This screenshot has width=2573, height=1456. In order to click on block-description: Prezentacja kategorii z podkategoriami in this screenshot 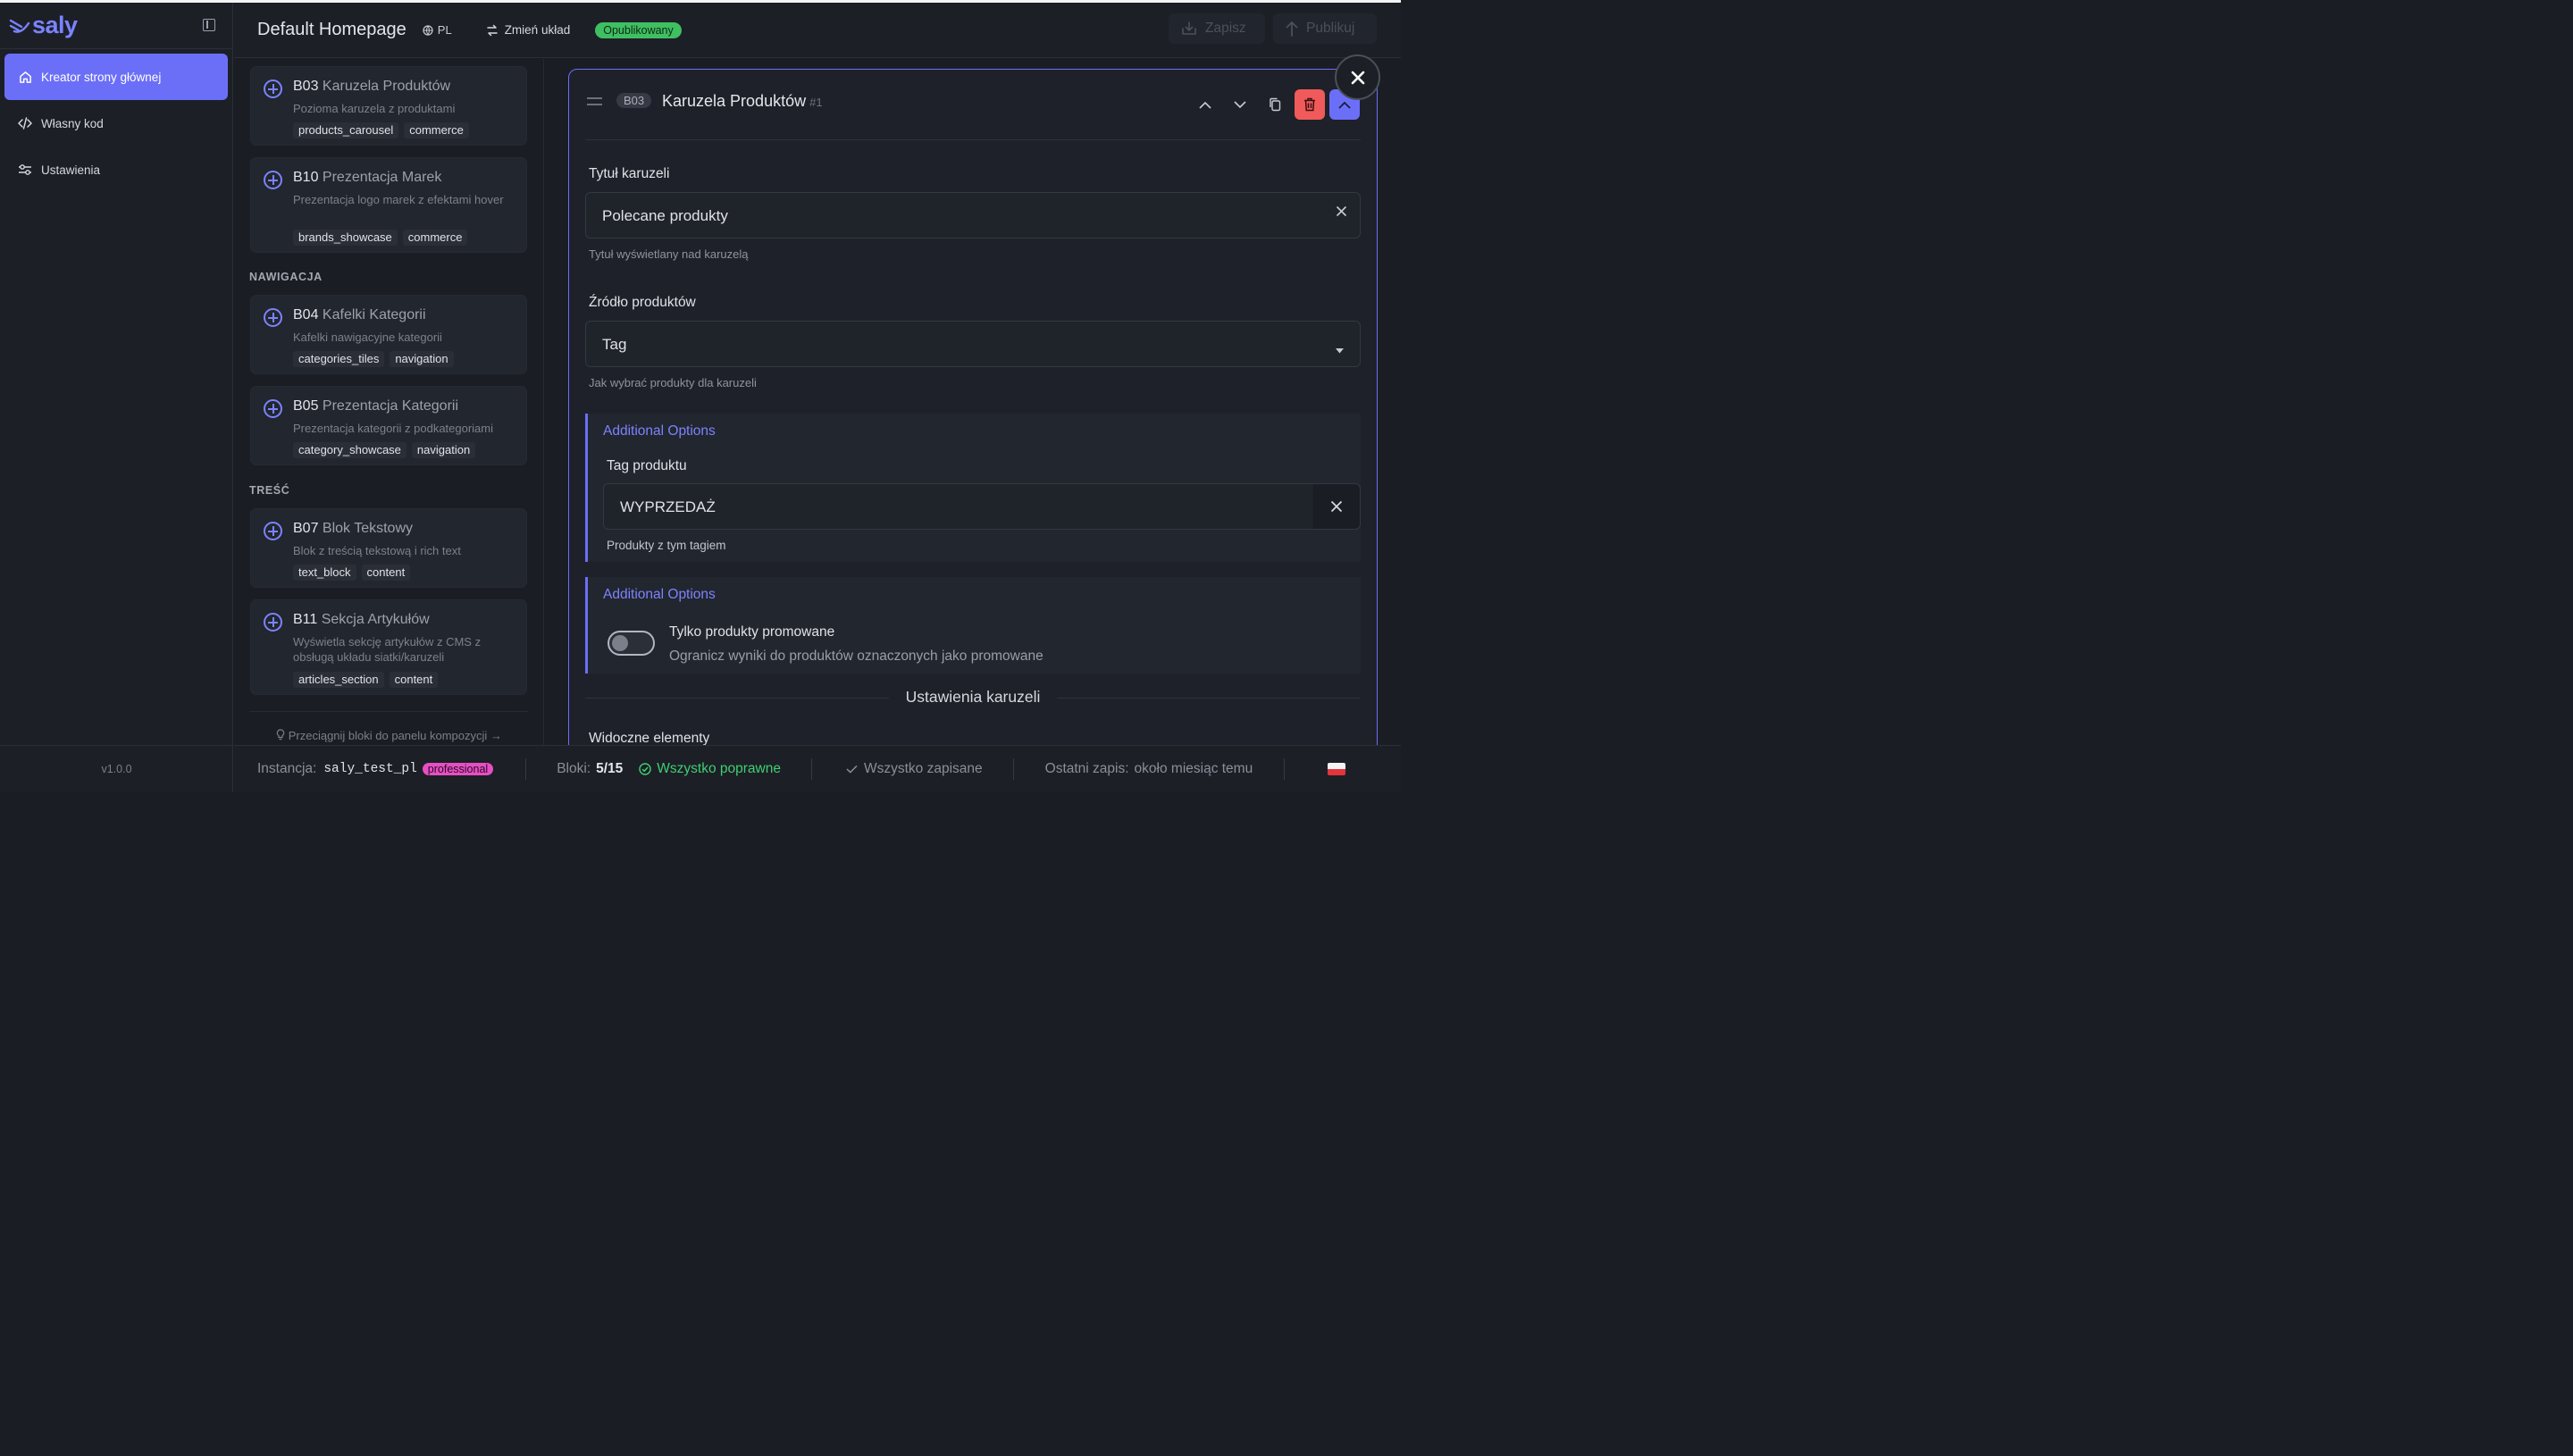, I will do `click(393, 428)`.